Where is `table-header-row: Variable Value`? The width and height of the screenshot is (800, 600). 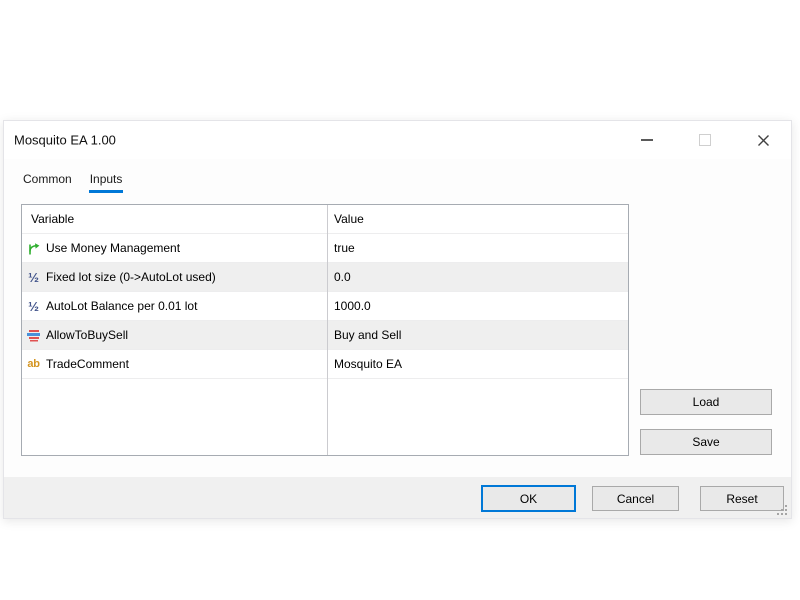 table-header-row: Variable Value is located at coordinates (325, 219).